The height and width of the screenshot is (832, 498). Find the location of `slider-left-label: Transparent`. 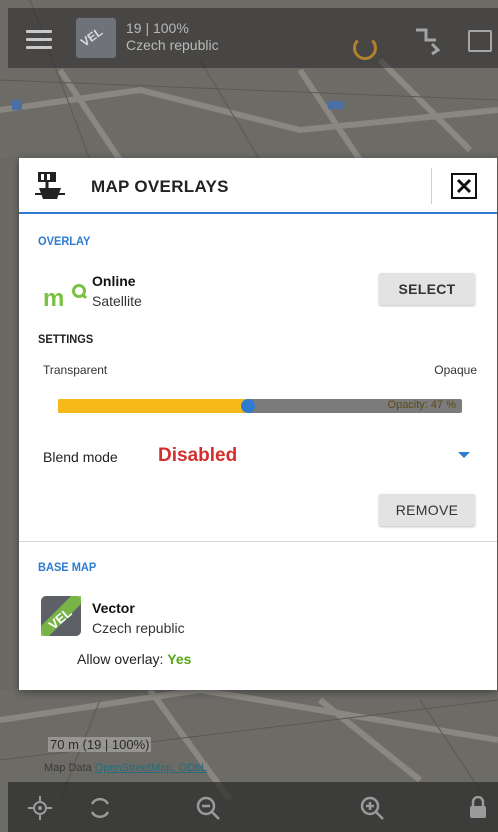

slider-left-label: Transparent is located at coordinates (75, 370).